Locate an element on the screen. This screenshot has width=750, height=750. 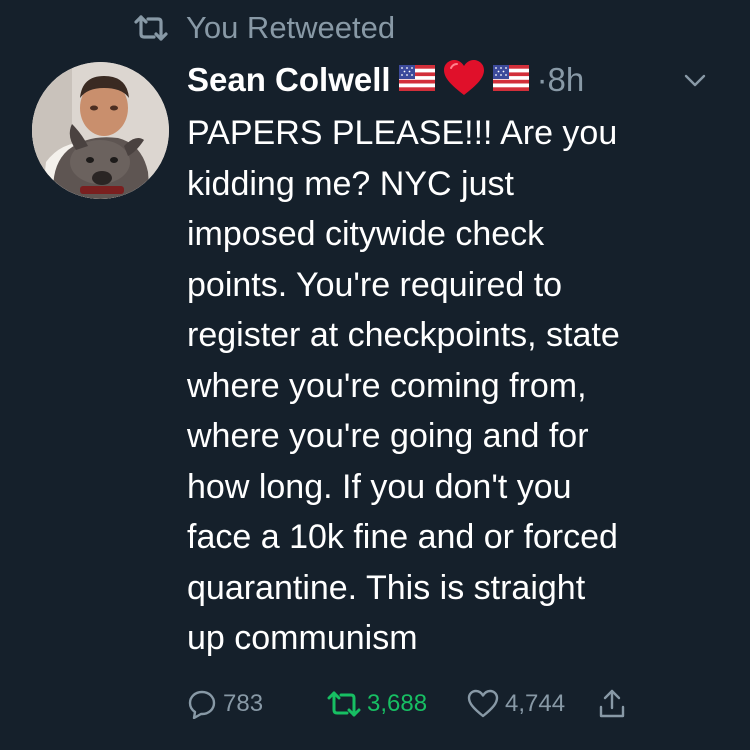
share-icon is located at coordinates (612, 704).